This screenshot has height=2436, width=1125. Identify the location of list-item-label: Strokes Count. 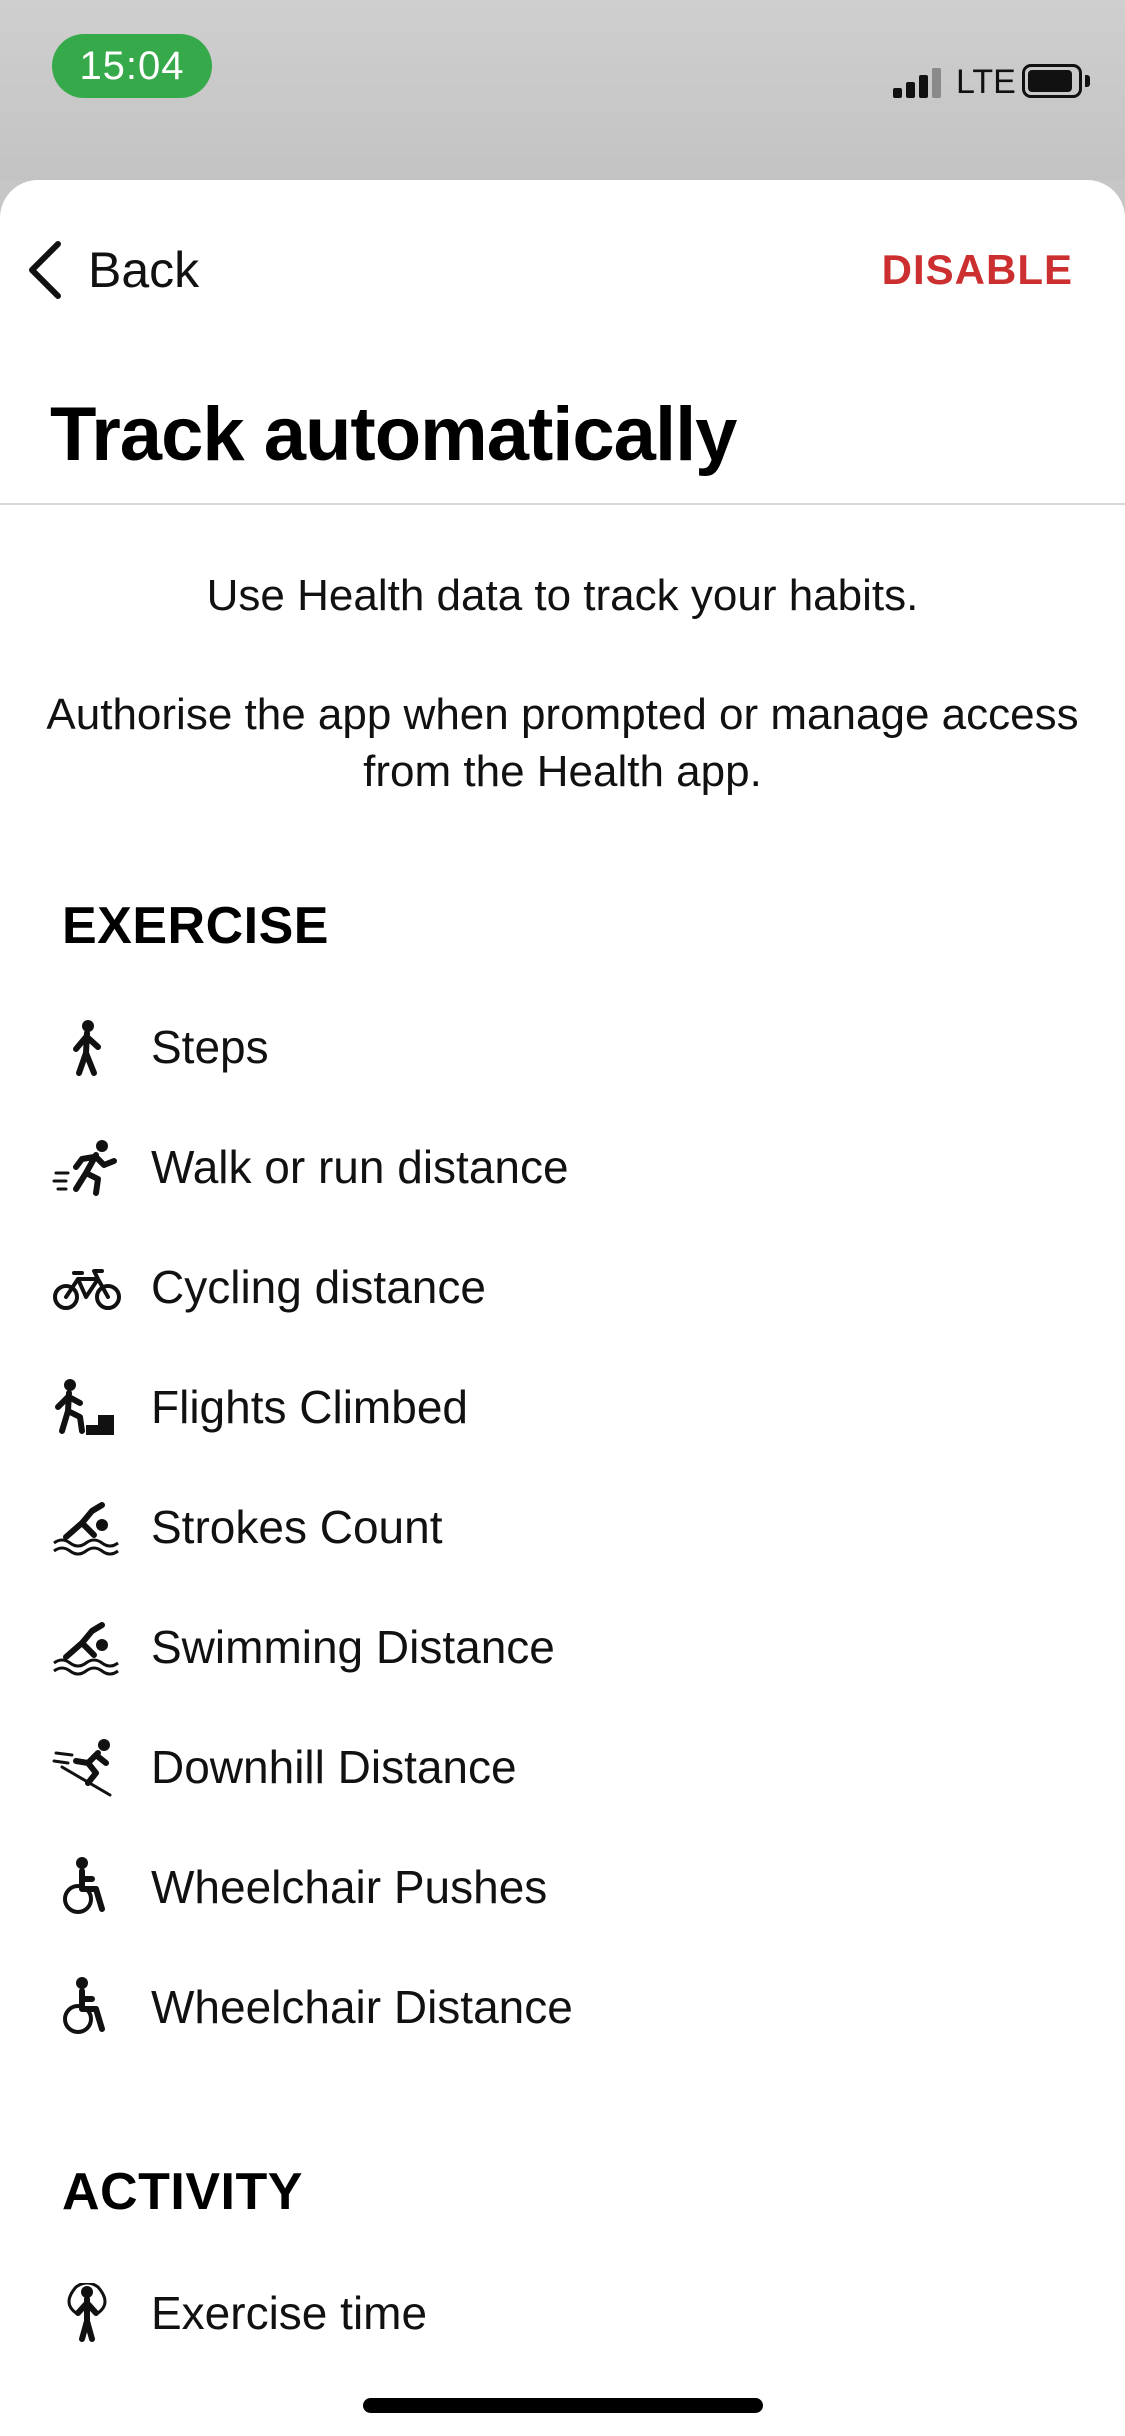
(297, 1527).